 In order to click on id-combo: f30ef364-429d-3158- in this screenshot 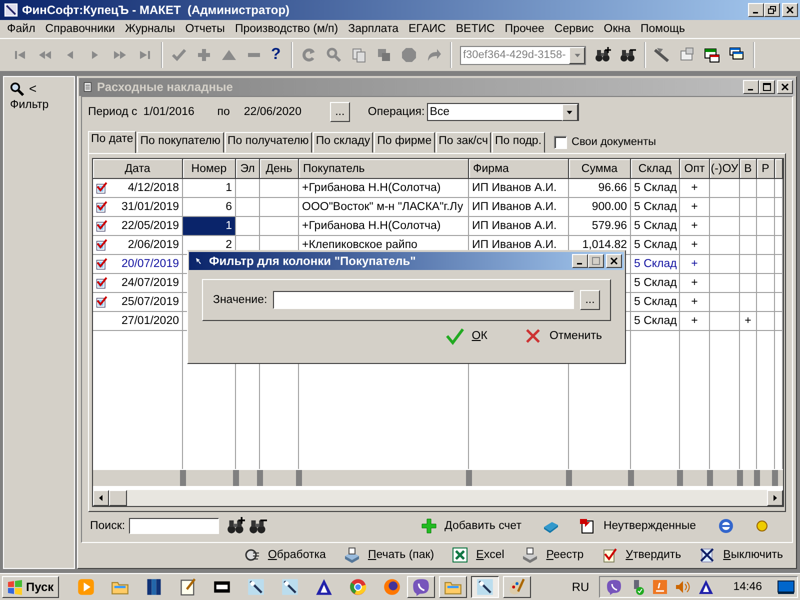, I will do `click(523, 55)`.